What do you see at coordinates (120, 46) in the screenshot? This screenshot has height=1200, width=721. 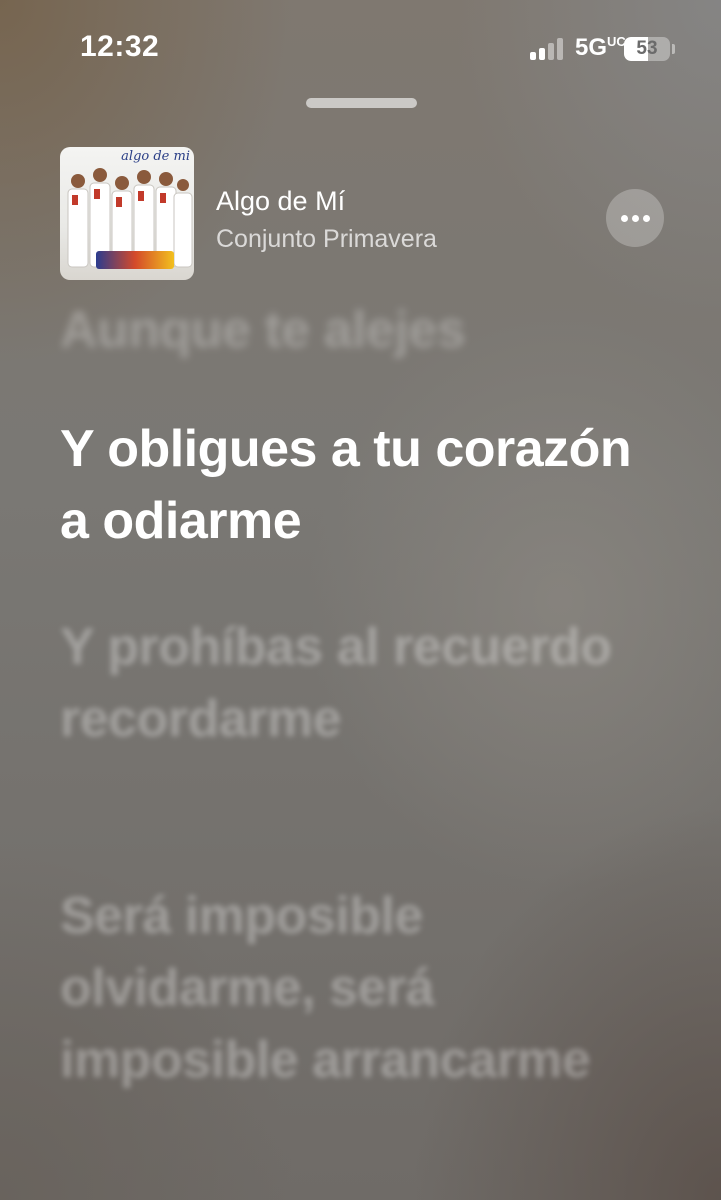 I see `status-time: 12:32` at bounding box center [120, 46].